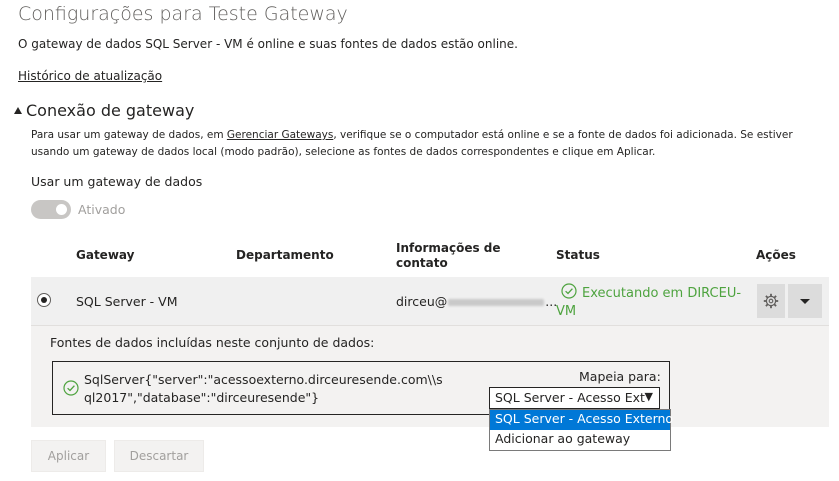  What do you see at coordinates (51, 209) in the screenshot?
I see `use-gateway-toggle` at bounding box center [51, 209].